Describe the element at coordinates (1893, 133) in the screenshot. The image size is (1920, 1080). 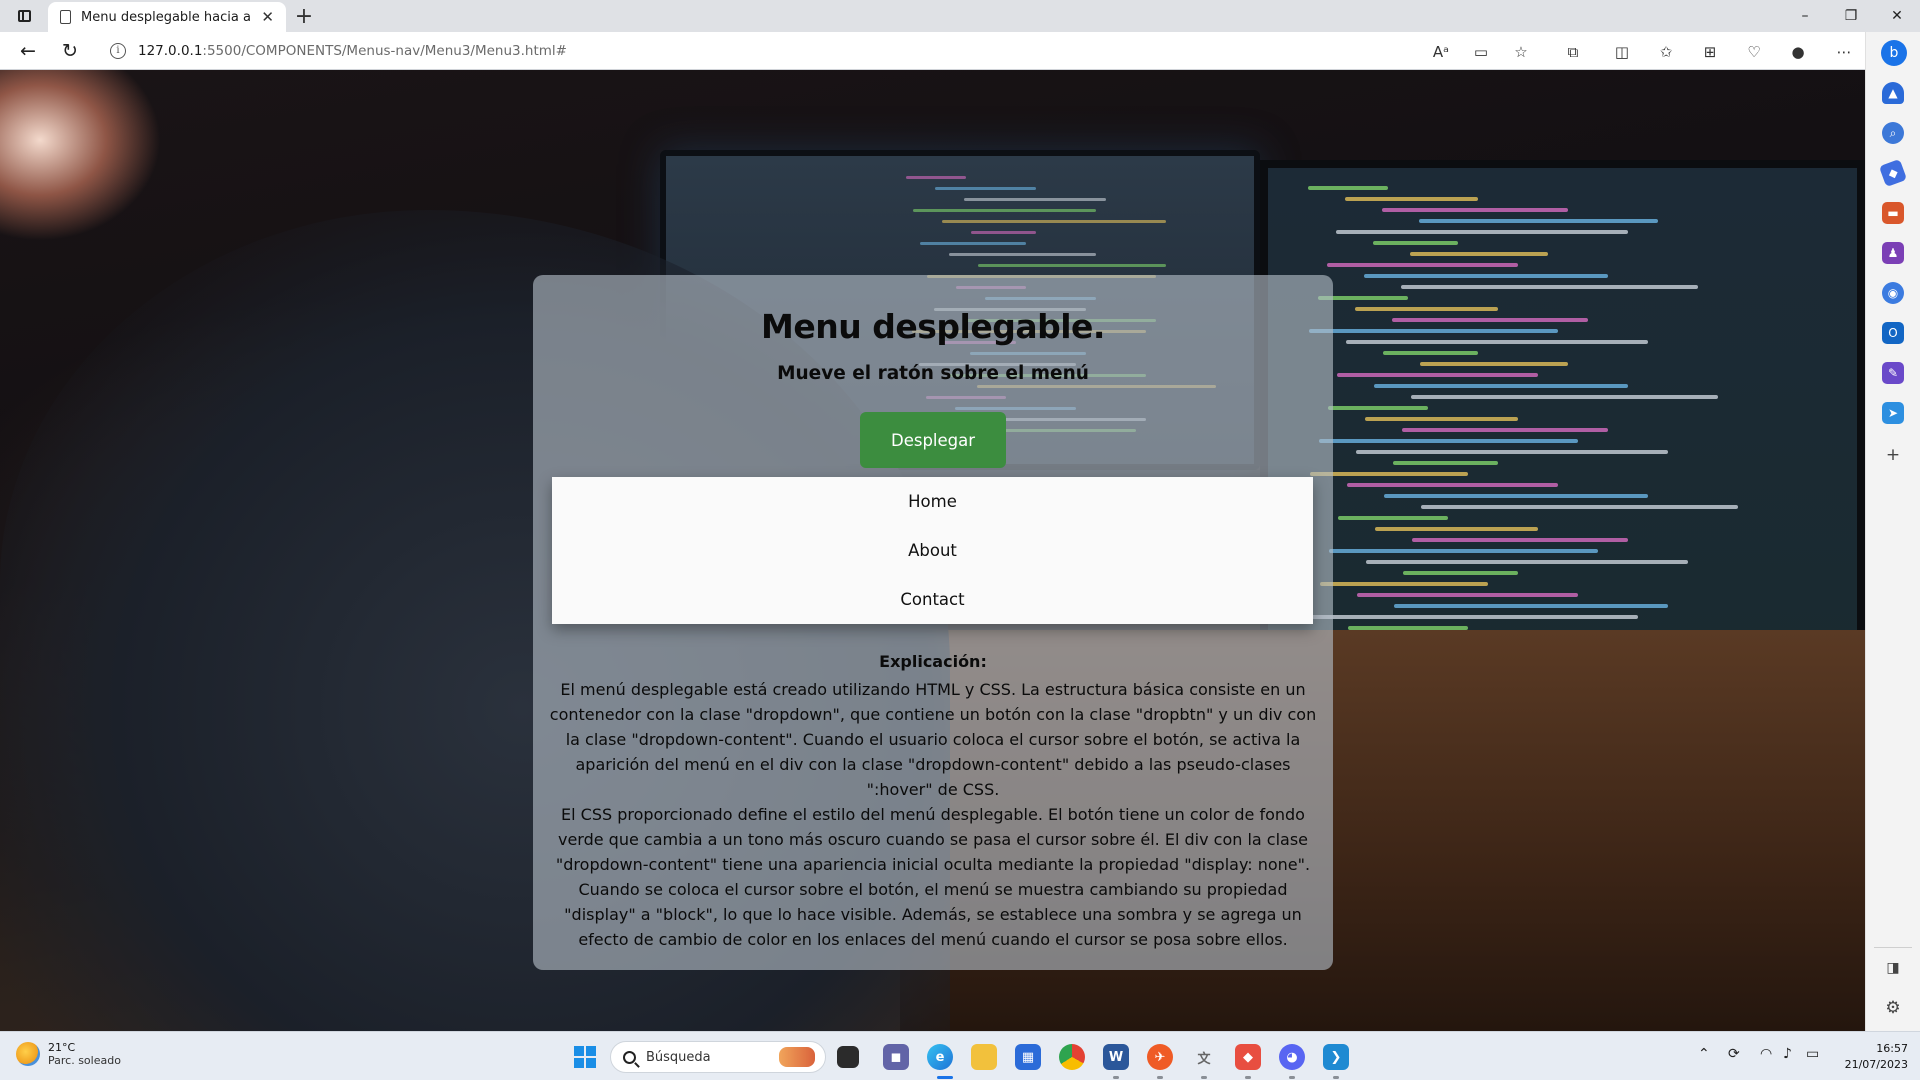
I see `search-icon: ⌕` at that location.